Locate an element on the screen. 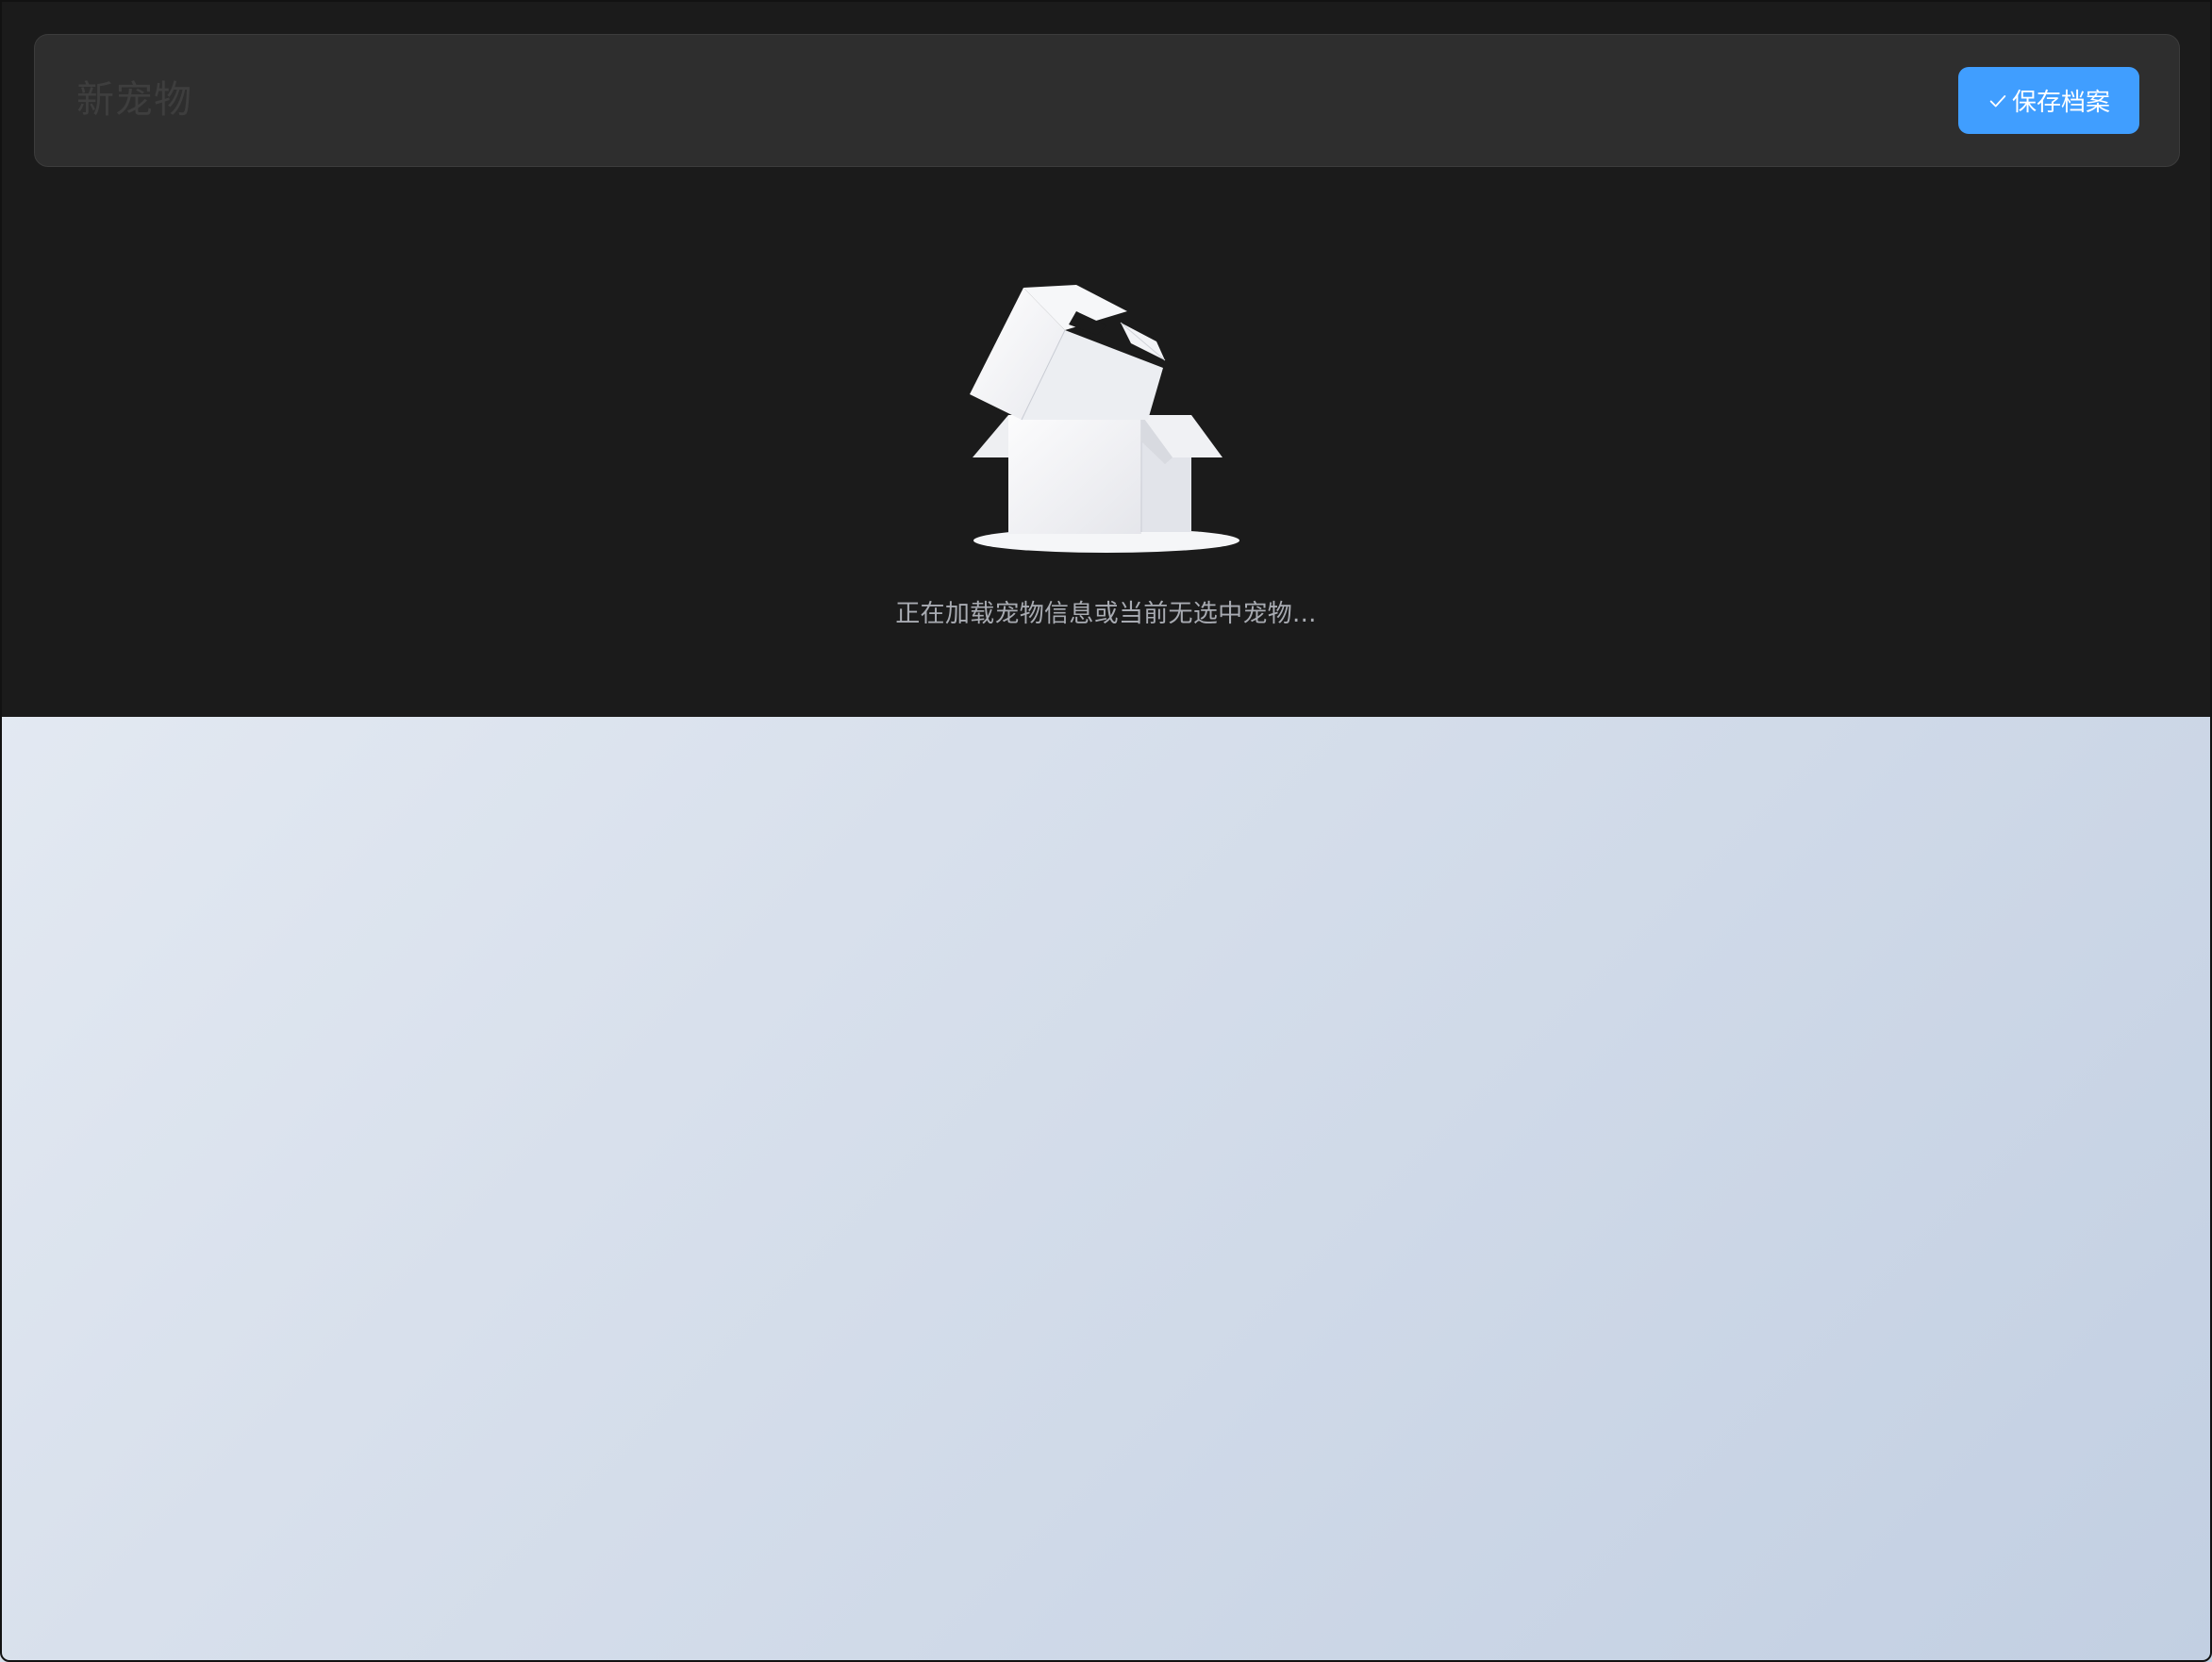 Image resolution: width=2212 pixels, height=1662 pixels. save-button-label: 保存档案 is located at coordinates (2061, 103).